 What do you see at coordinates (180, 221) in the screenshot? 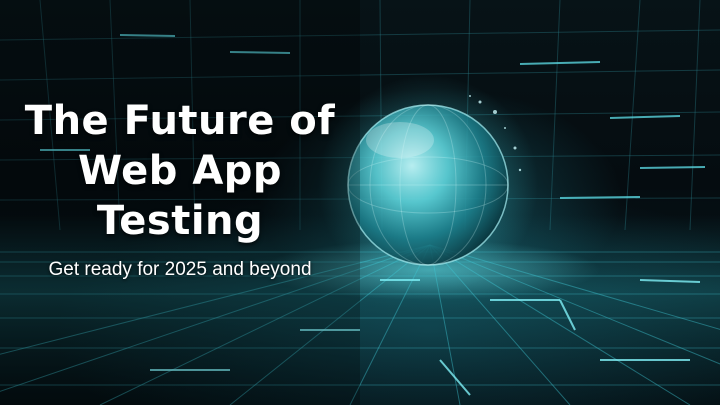
I see `title-line-3: Testing` at bounding box center [180, 221].